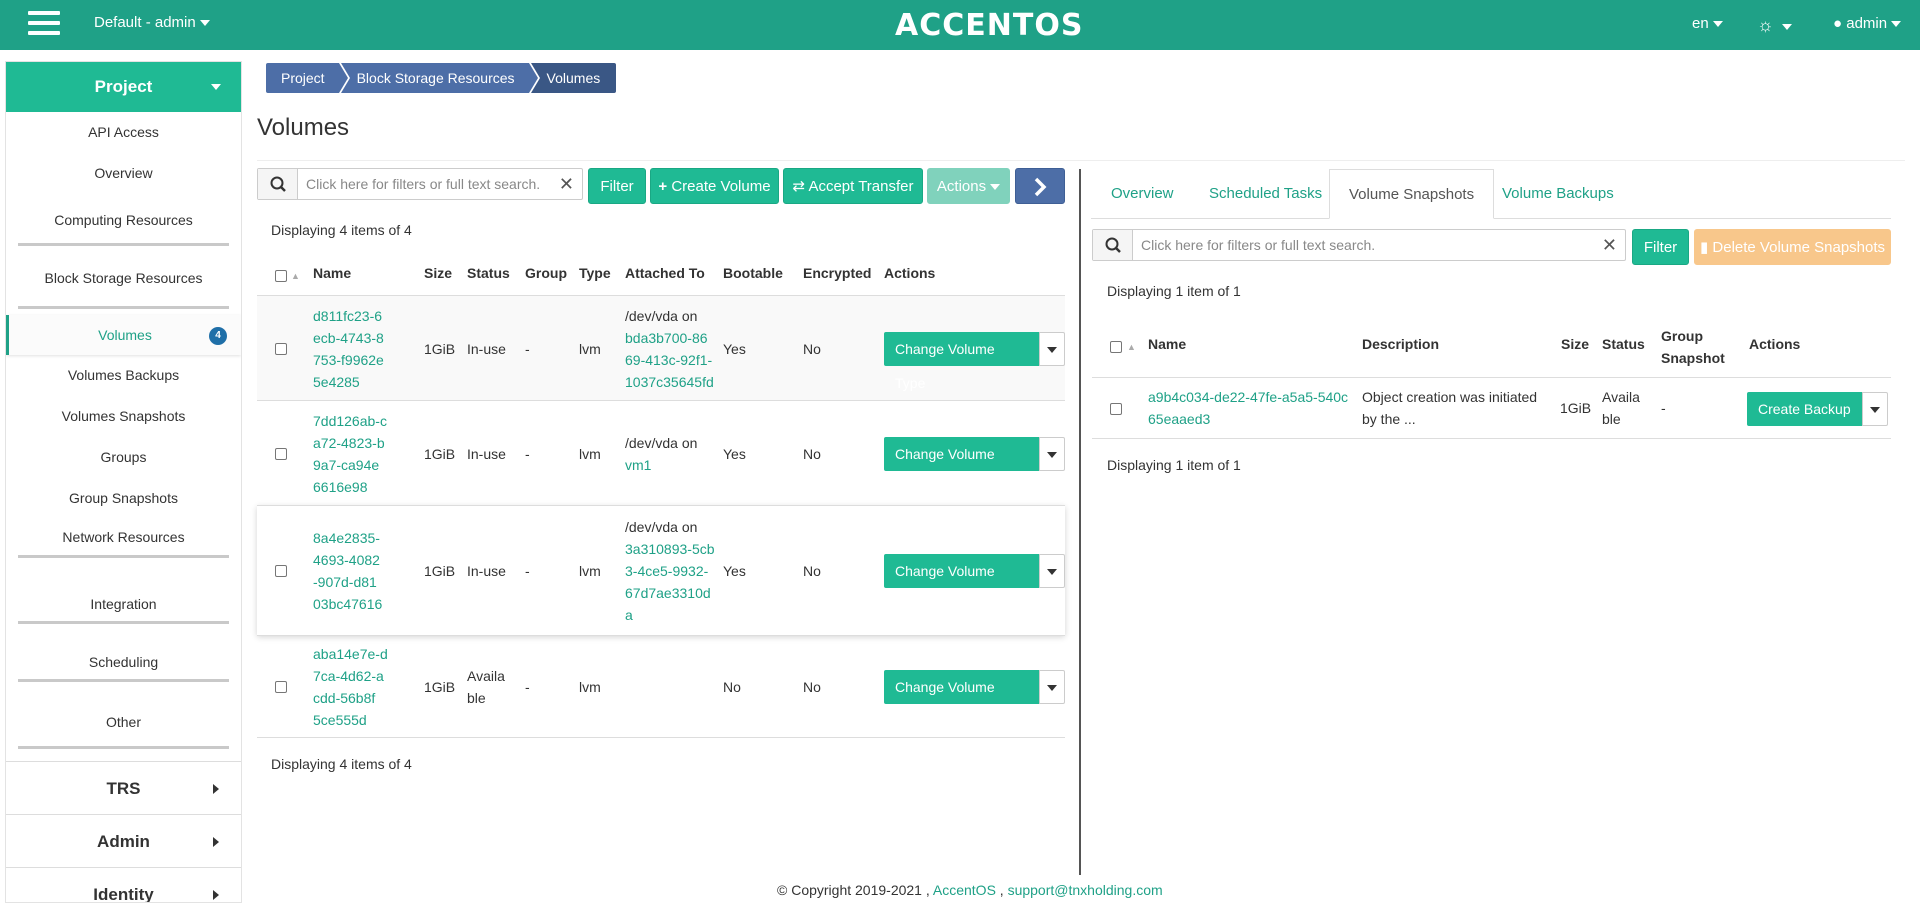 This screenshot has height=903, width=1920. What do you see at coordinates (853, 186) in the screenshot?
I see `accept-transfer-button: ⇄ Accept Transfer` at bounding box center [853, 186].